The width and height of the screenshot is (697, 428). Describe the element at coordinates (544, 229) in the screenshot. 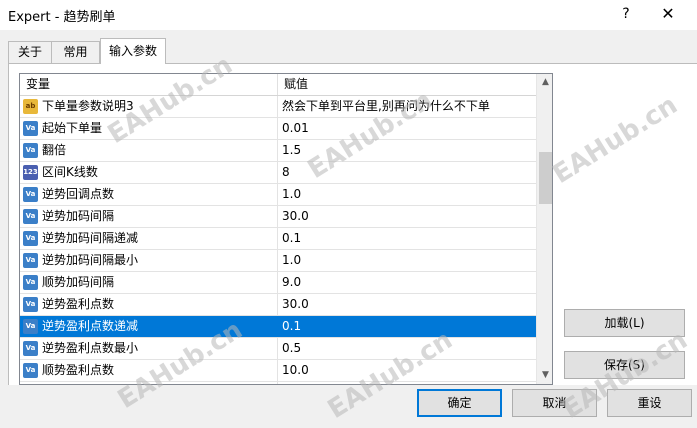

I see `vertical-scrollbar: ▲ ▼` at that location.